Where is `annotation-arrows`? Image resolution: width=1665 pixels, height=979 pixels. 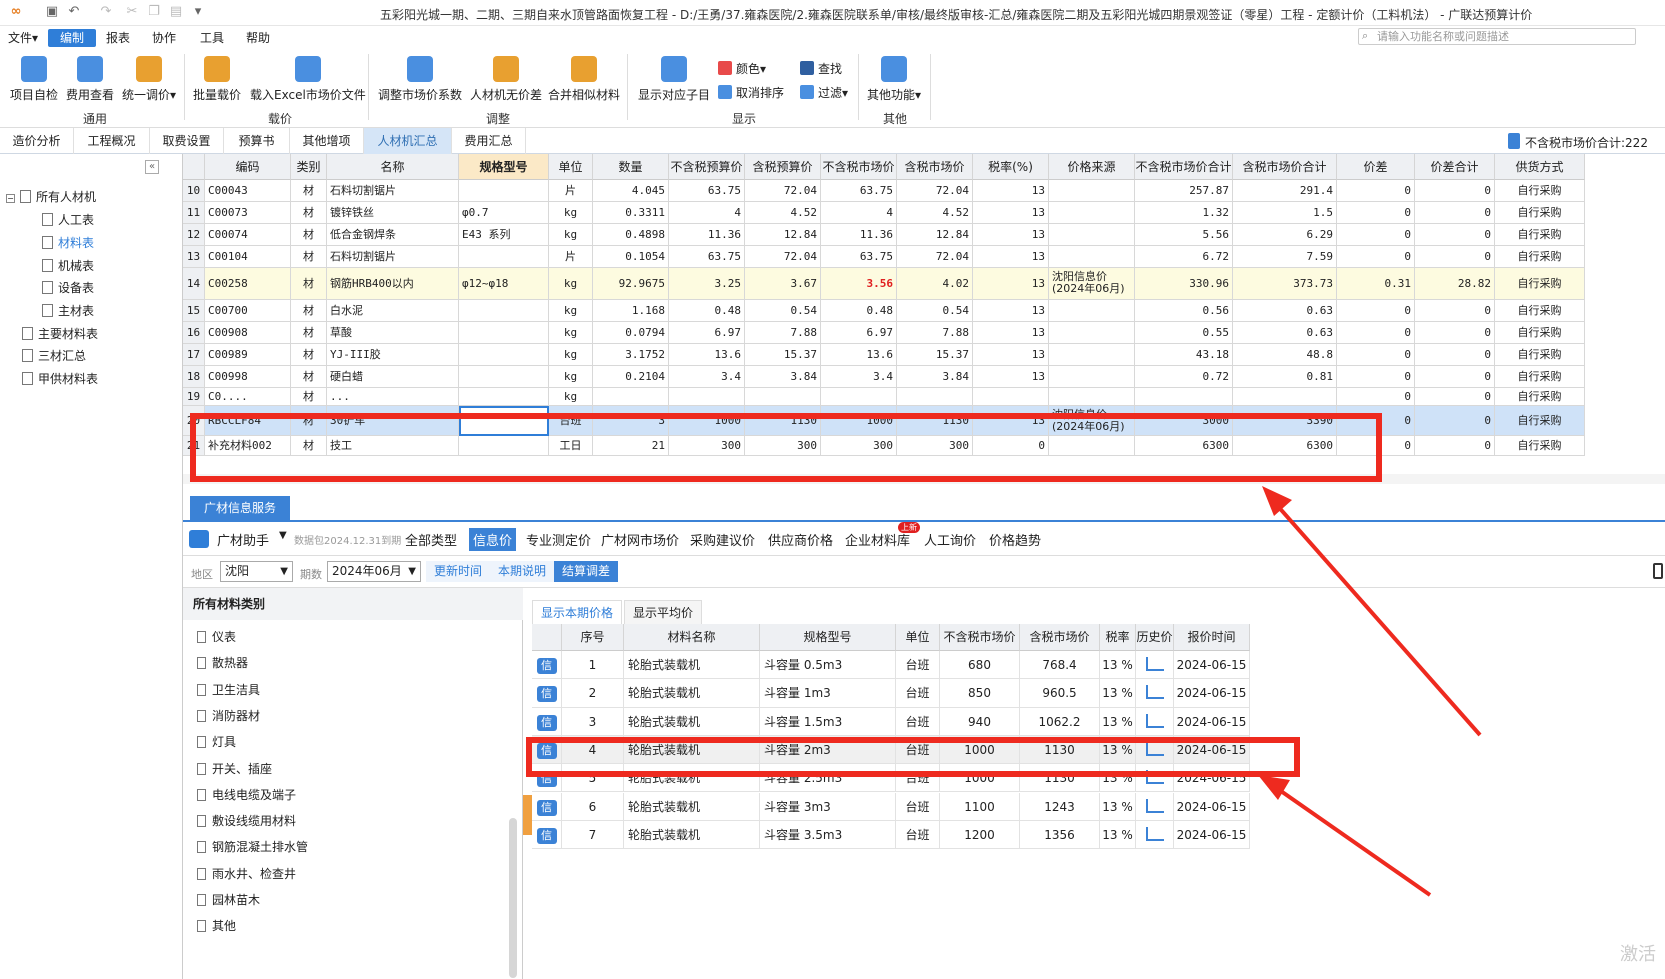 annotation-arrows is located at coordinates (1370, 691).